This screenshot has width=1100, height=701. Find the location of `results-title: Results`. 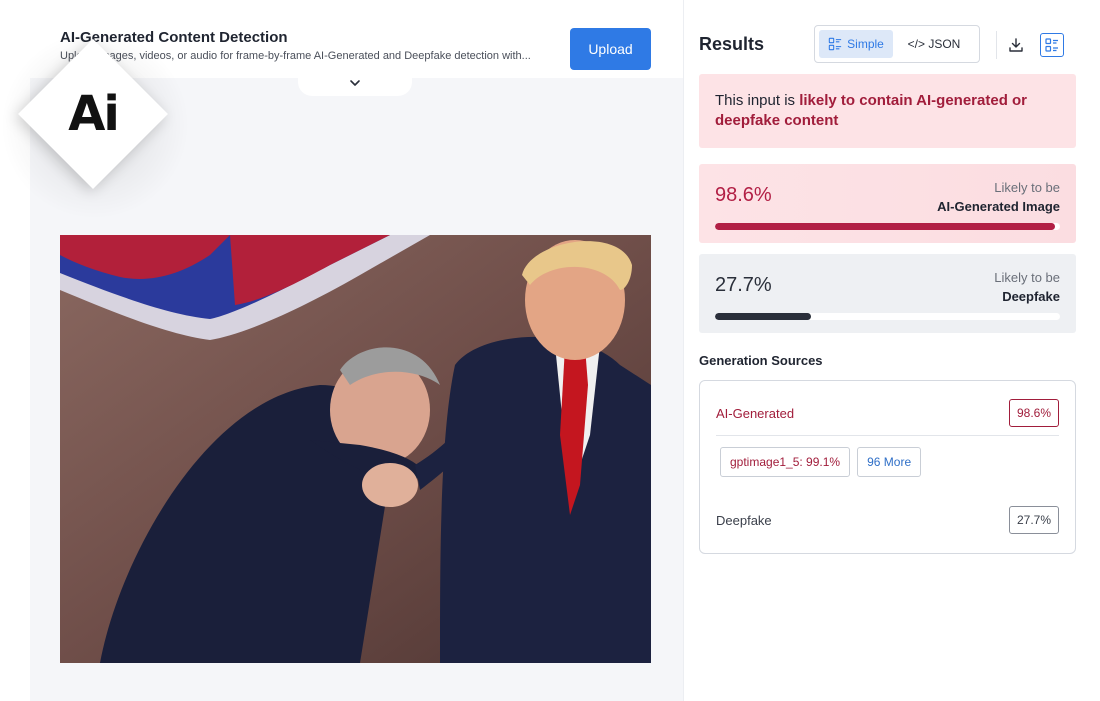

results-title: Results is located at coordinates (732, 44).